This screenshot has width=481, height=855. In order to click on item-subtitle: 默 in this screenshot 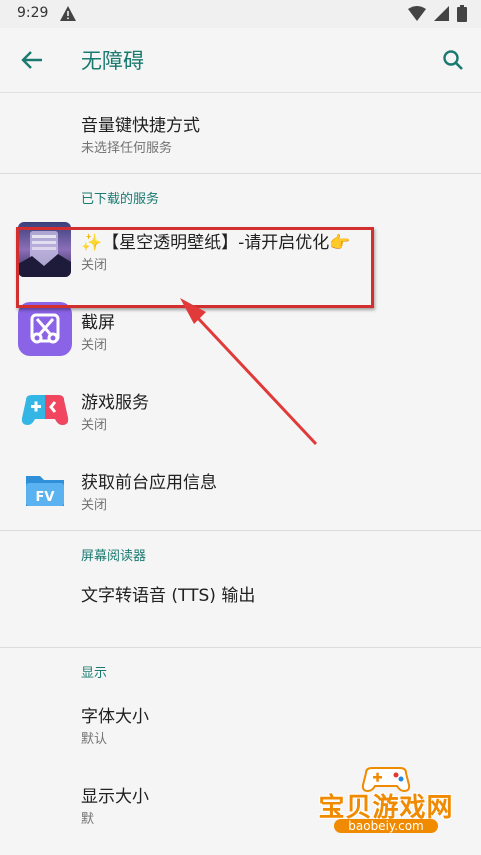, I will do `click(88, 819)`.